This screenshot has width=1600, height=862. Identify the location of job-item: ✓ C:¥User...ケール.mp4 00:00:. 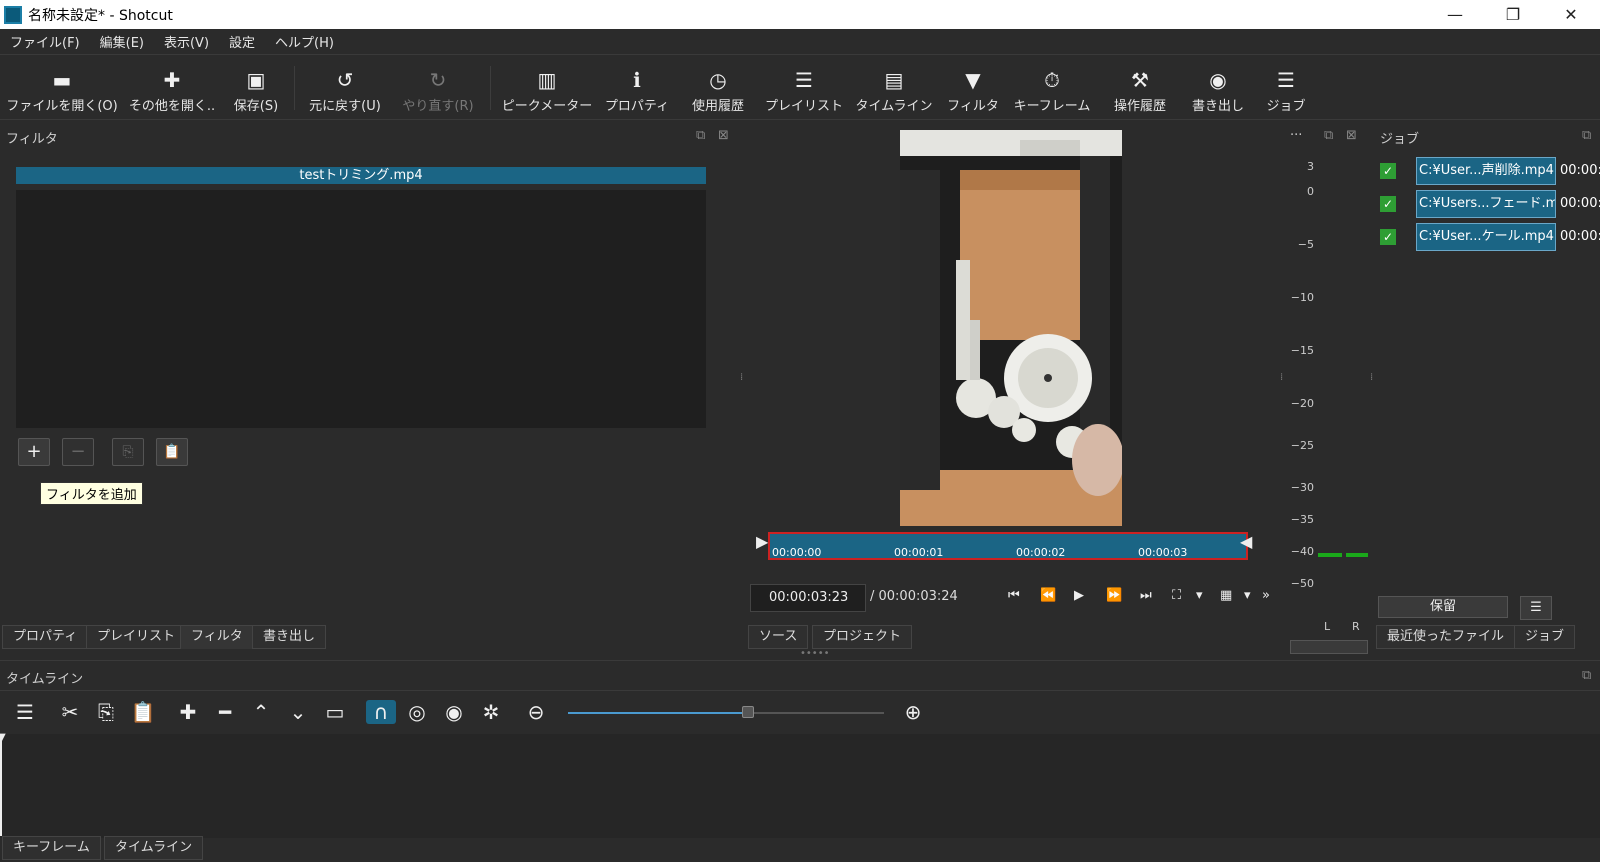
(1488, 237).